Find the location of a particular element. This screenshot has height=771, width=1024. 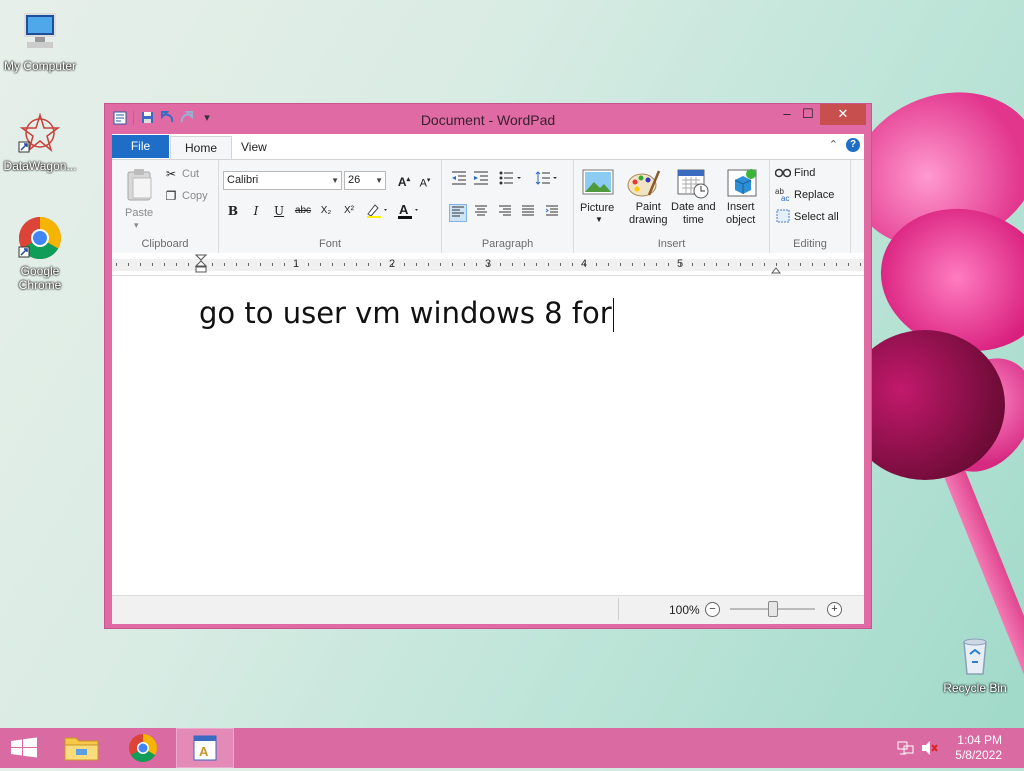

ribbon-tabs: File Home View ⌃ ? is located at coordinates (488, 147).